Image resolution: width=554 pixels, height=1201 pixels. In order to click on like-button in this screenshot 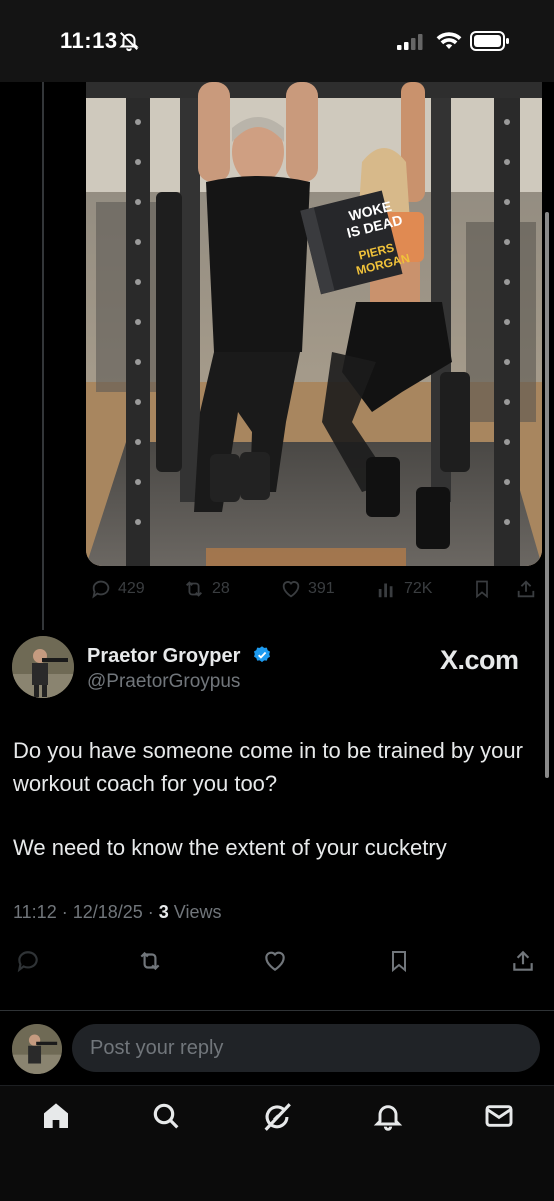, I will do `click(275, 963)`.